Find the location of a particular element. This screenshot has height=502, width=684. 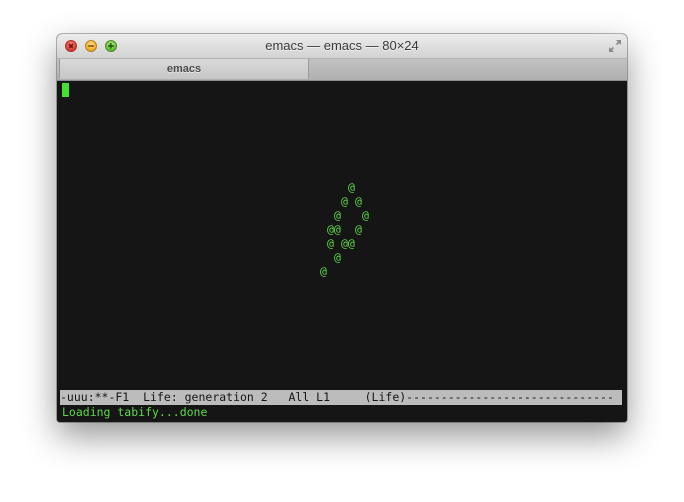

text-cursor is located at coordinates (65, 90).